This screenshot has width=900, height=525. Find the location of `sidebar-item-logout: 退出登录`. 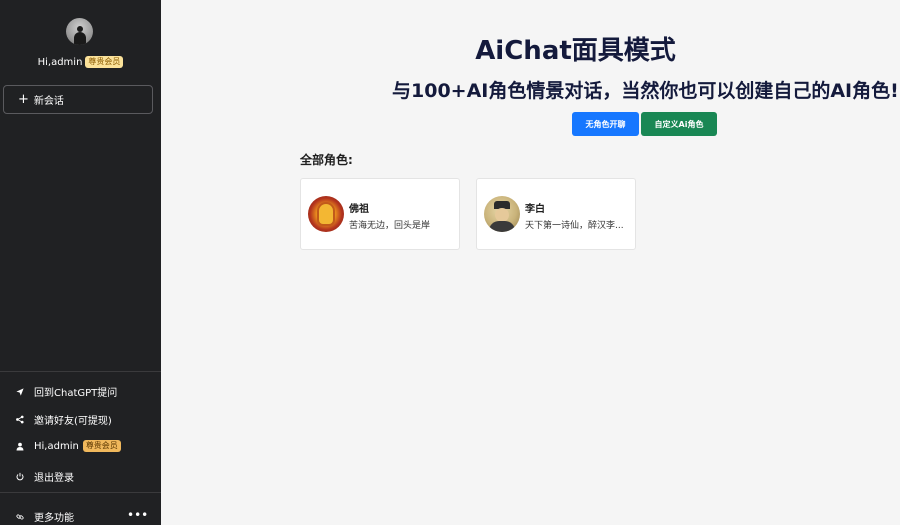

sidebar-item-logout: 退出登录 is located at coordinates (45, 476).